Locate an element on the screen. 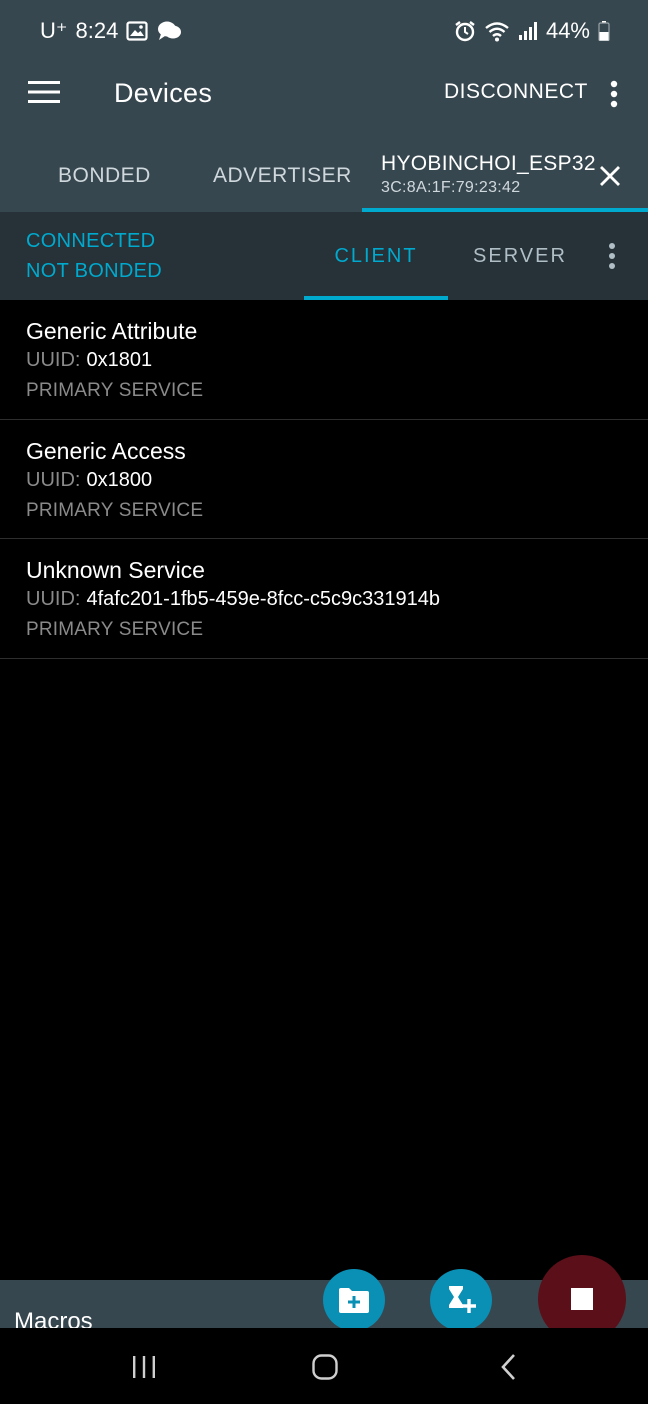 Image resolution: width=648 pixels, height=1404 pixels. recents-icon is located at coordinates (144, 1367).